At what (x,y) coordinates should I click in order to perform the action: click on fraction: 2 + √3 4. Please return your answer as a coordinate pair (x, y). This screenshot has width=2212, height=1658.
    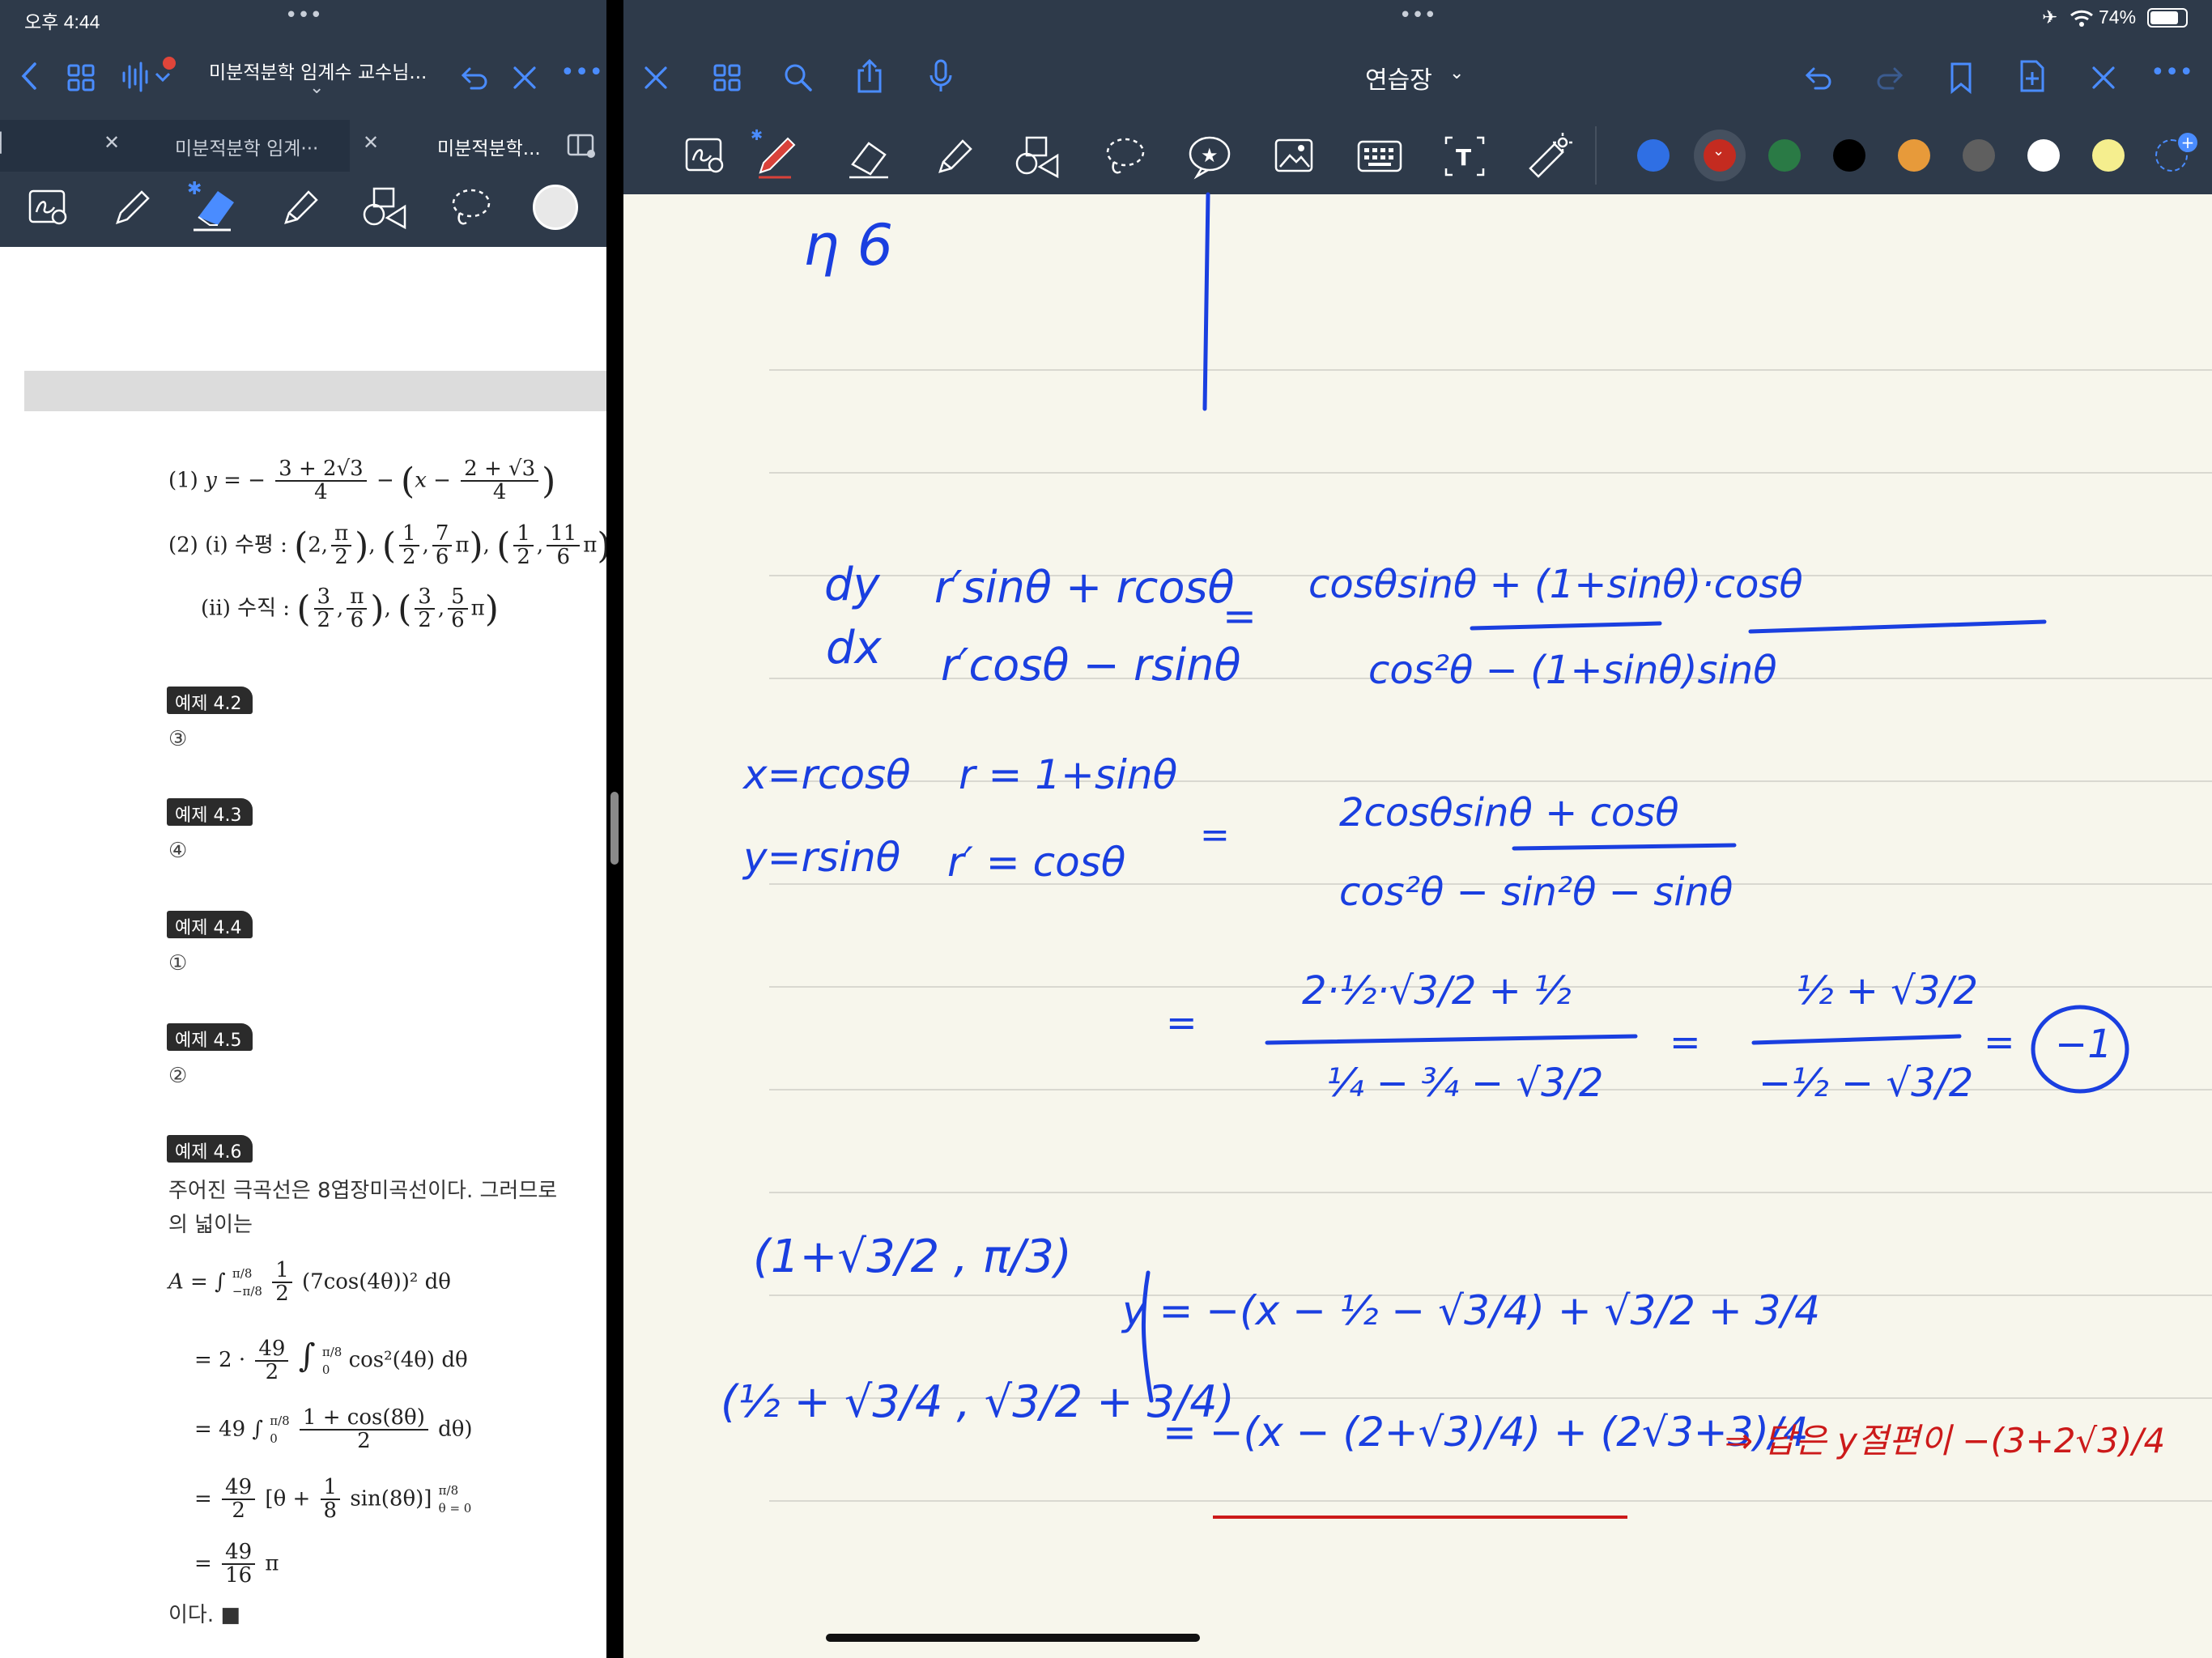
    Looking at the image, I should click on (500, 481).